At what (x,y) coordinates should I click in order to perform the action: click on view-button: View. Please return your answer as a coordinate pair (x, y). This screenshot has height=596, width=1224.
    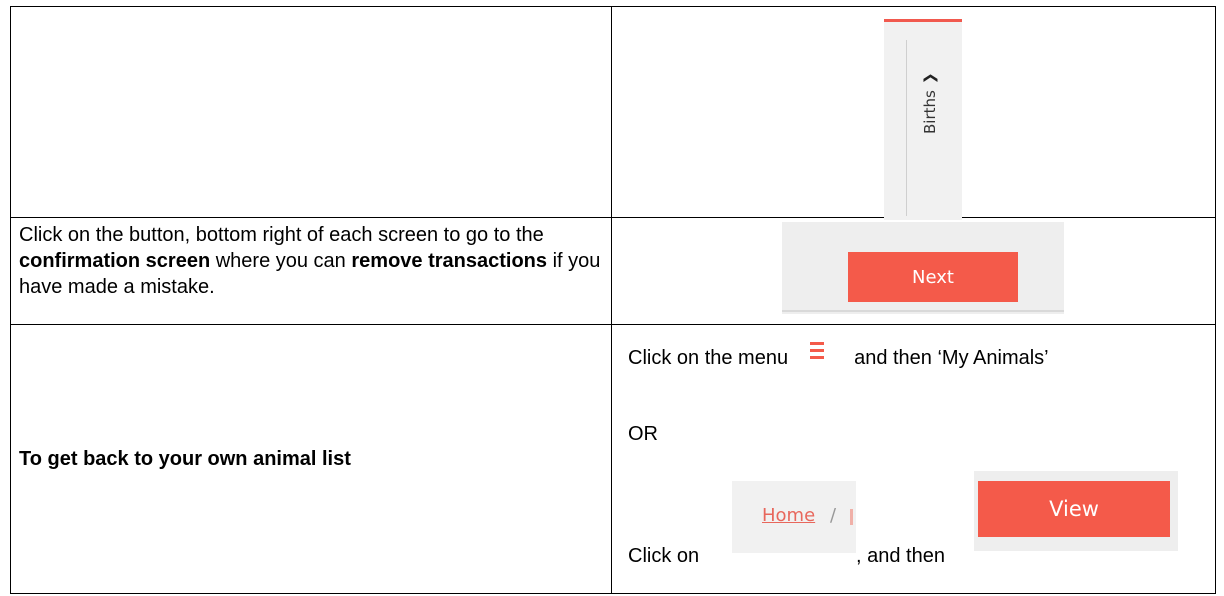
    Looking at the image, I should click on (1074, 509).